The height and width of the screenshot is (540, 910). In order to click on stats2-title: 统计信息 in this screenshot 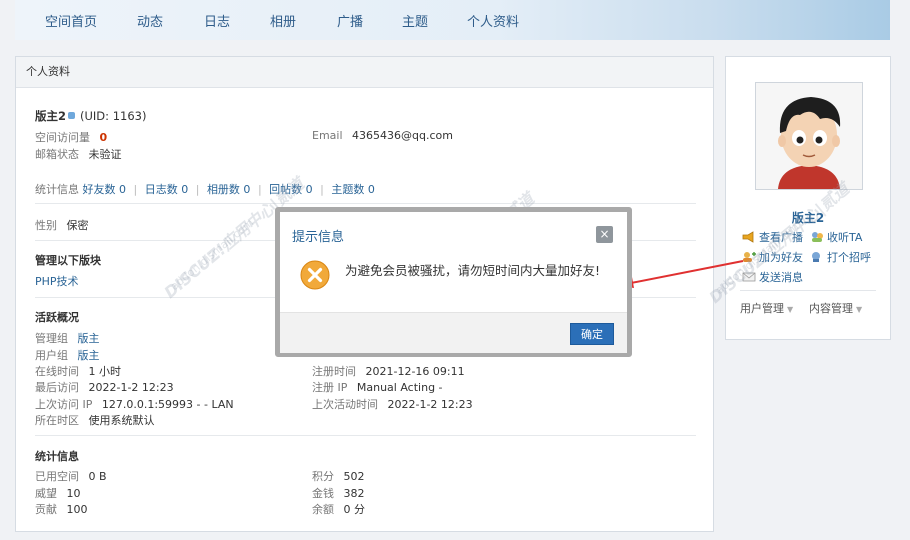, I will do `click(57, 456)`.